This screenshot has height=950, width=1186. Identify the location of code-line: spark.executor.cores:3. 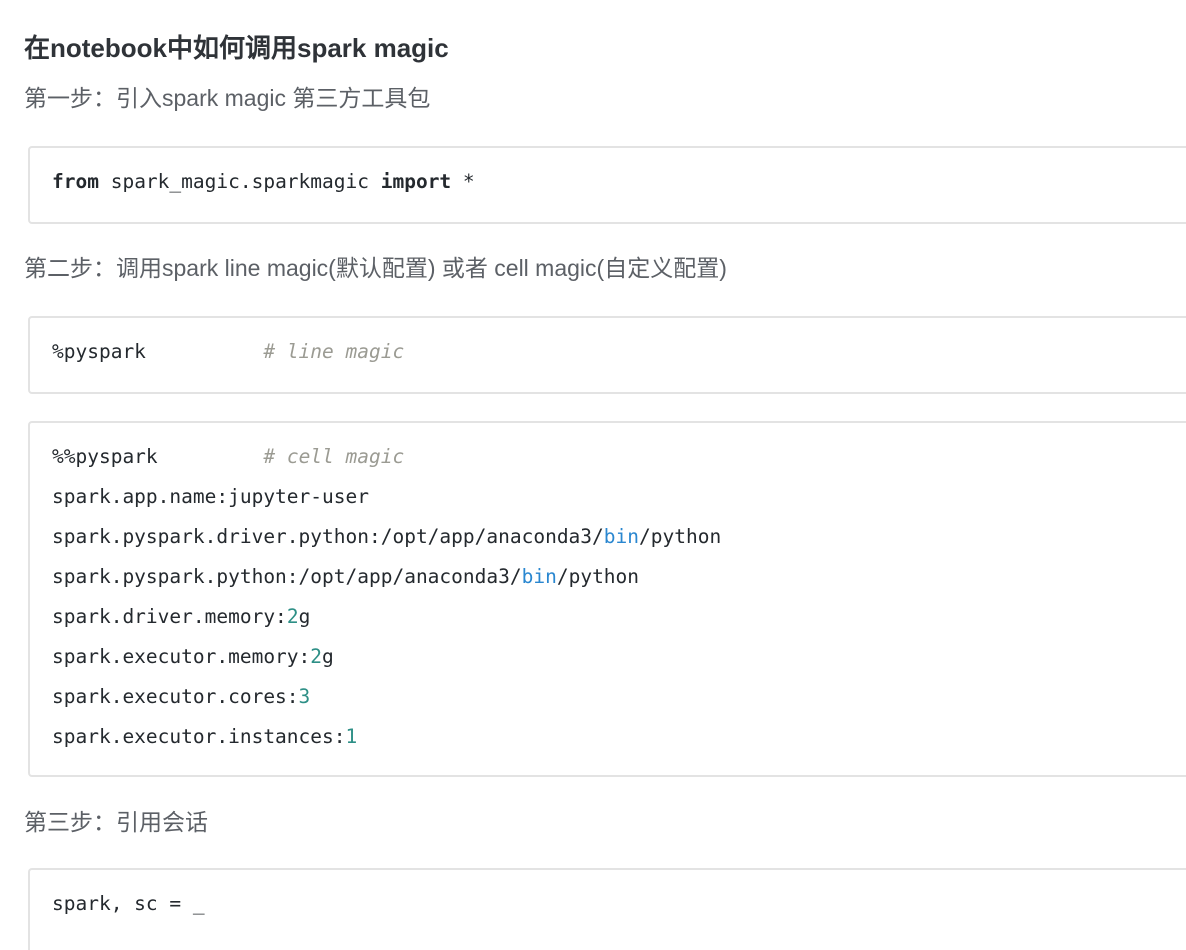
(619, 697).